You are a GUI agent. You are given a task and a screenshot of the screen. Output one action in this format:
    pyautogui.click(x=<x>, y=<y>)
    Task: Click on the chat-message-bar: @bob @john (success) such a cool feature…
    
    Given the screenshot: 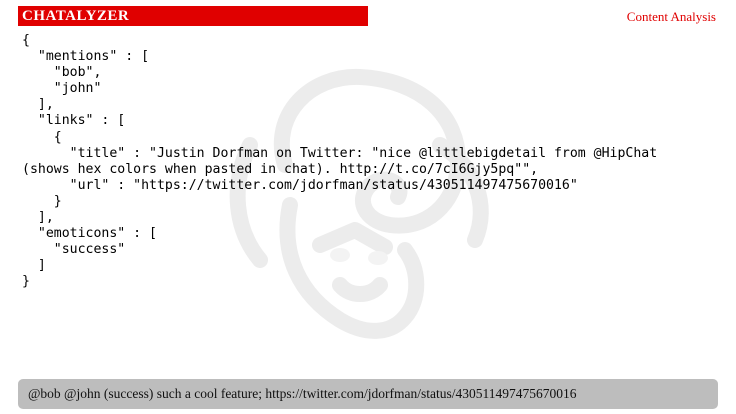 What is the action you would take?
    pyautogui.click(x=368, y=394)
    